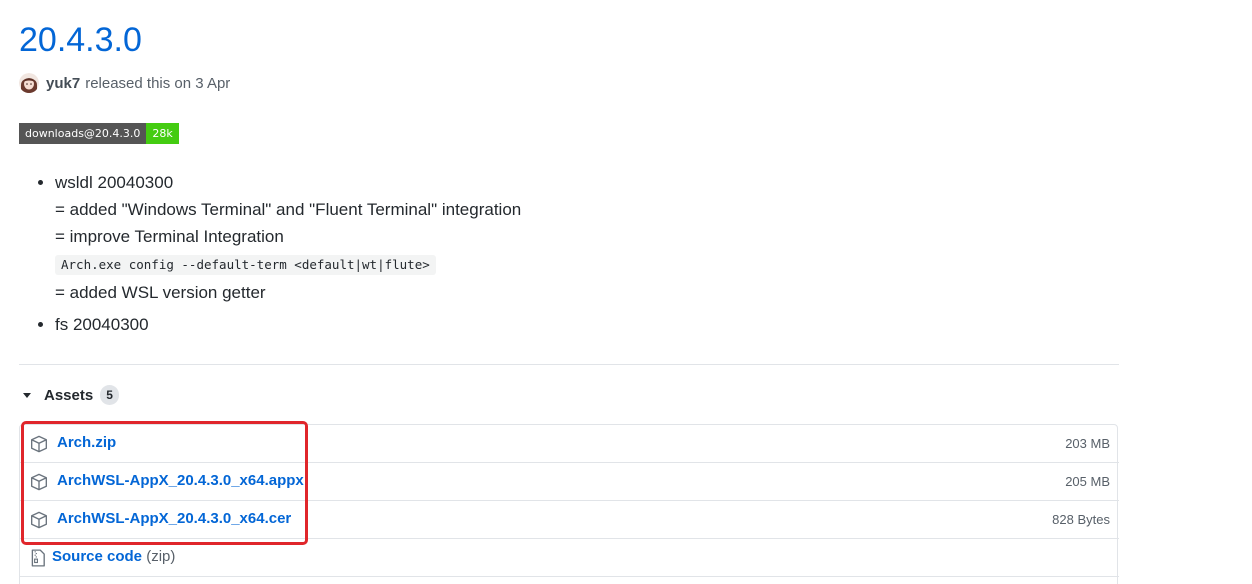 This screenshot has width=1252, height=584. I want to click on assets-toggle: Assets 5, so click(69, 395).